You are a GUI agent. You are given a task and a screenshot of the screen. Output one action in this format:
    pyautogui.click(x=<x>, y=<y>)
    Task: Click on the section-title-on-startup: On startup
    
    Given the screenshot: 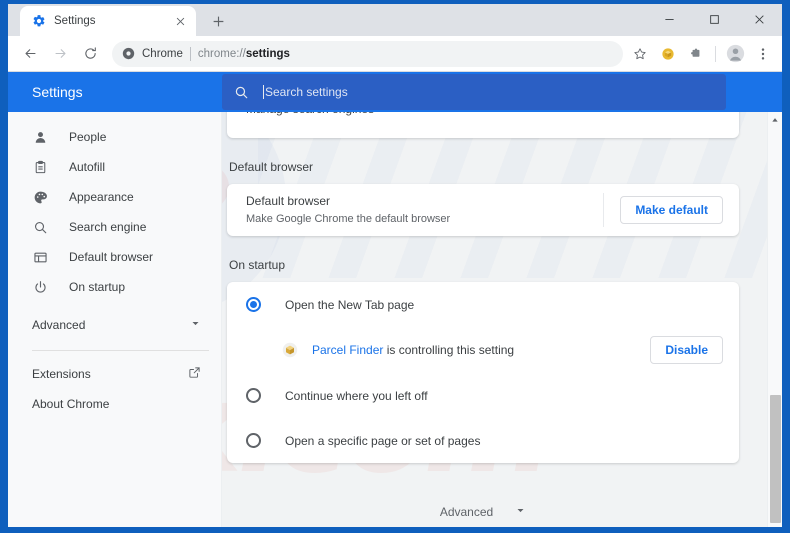 What is the action you would take?
    pyautogui.click(x=257, y=265)
    